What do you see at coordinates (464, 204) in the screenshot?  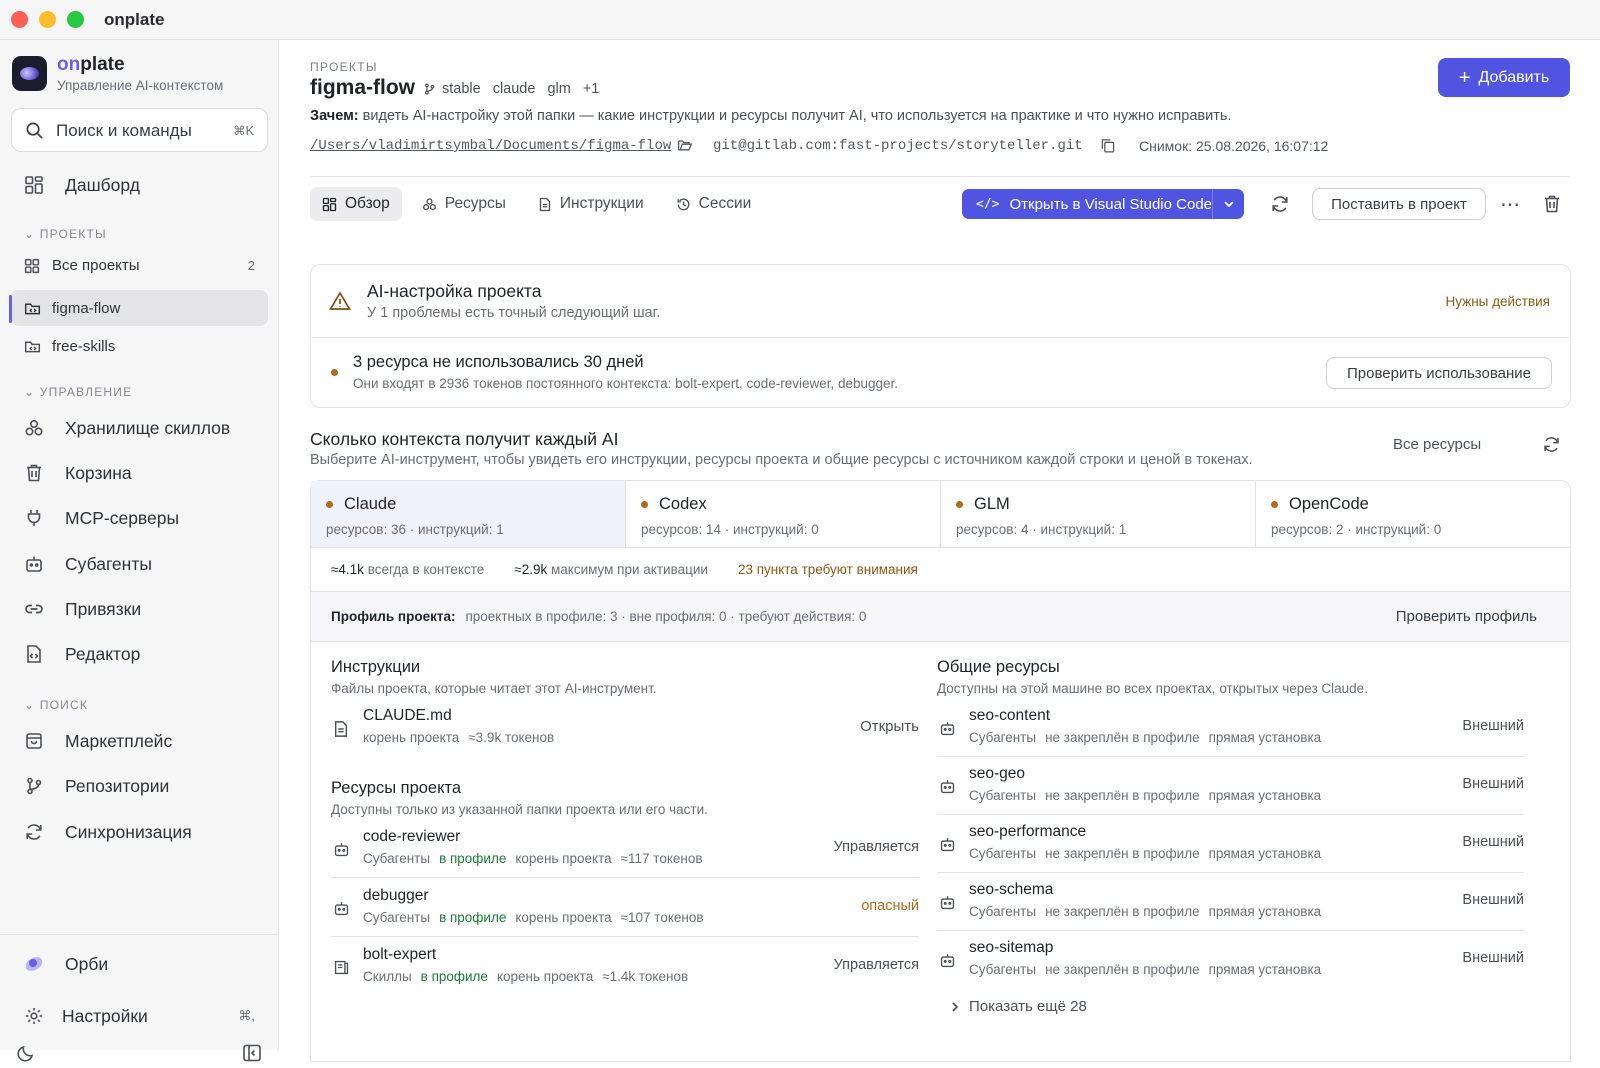 I see `tab-resources: Ресурсы` at bounding box center [464, 204].